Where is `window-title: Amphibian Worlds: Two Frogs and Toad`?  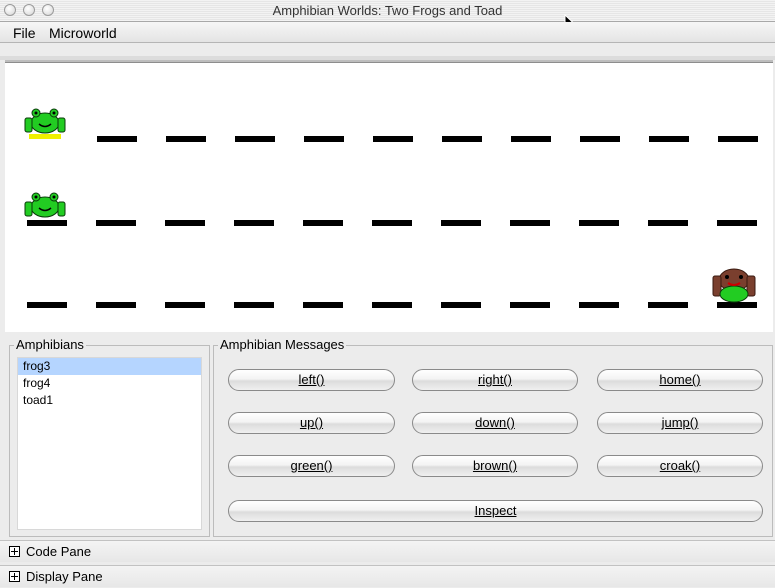
window-title: Amphibian Worlds: Two Frogs and Toad is located at coordinates (387, 10).